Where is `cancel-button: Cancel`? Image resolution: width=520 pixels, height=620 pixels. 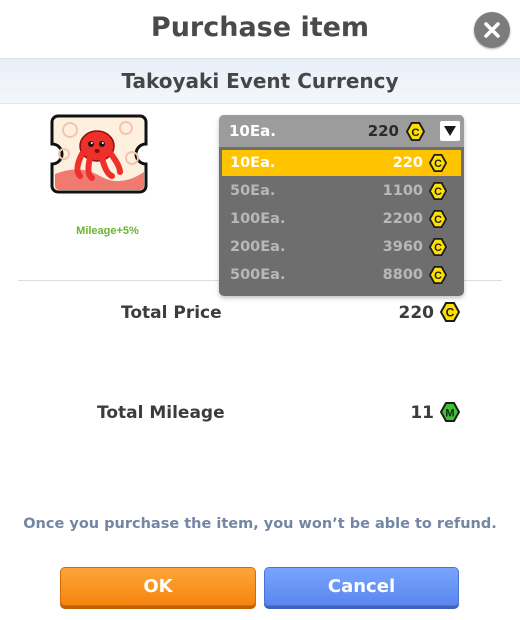 cancel-button: Cancel is located at coordinates (361, 586).